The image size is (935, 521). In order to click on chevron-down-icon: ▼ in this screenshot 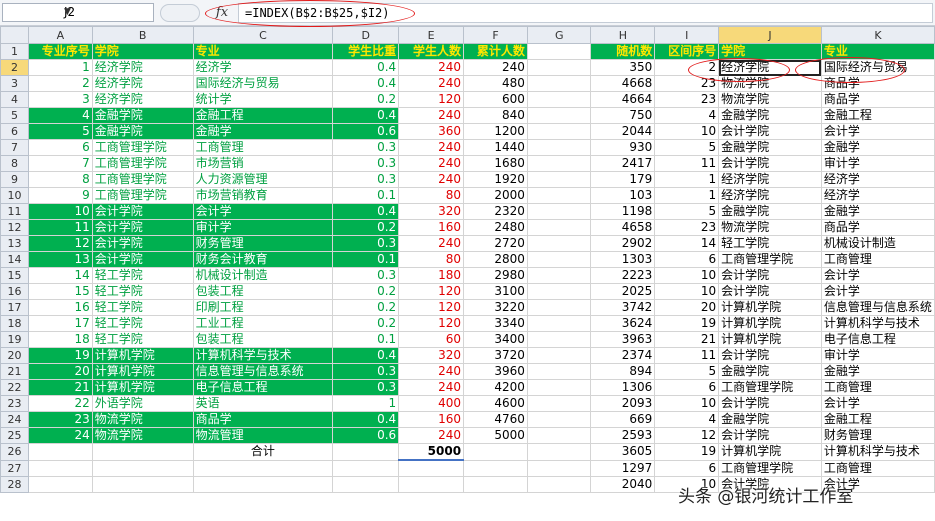, I will do `click(107, 12)`.